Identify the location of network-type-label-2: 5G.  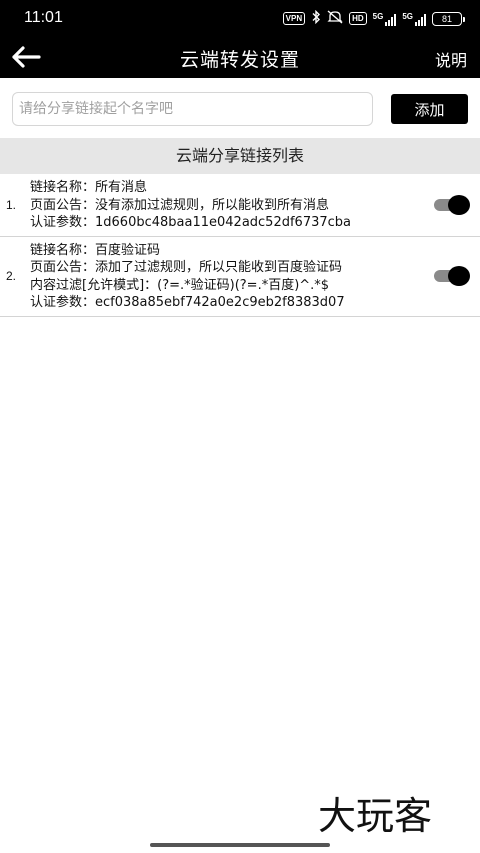
(407, 16).